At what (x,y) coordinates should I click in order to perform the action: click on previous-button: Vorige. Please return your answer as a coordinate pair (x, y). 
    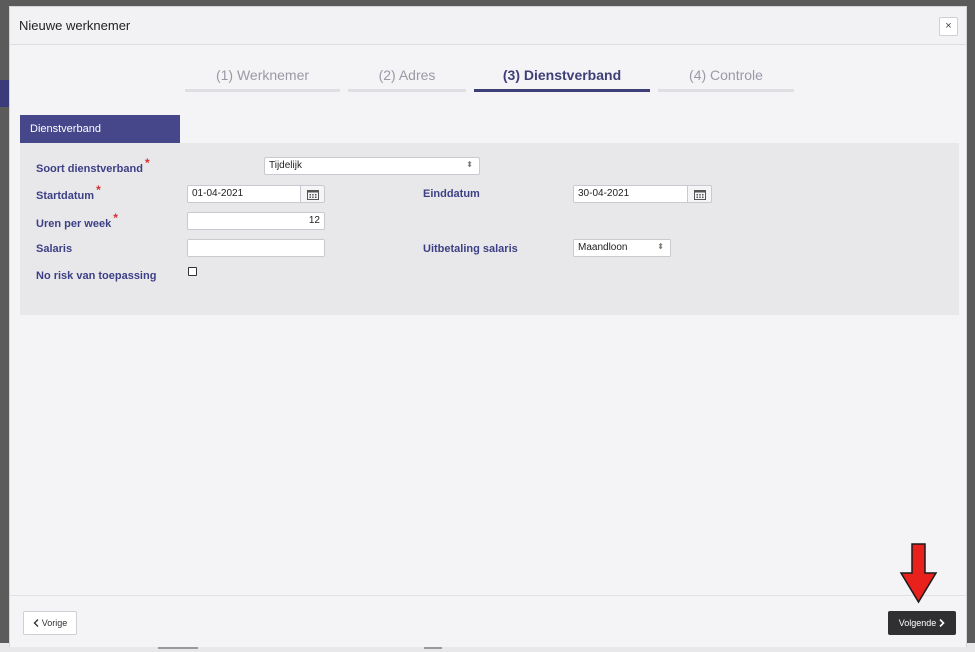
    Looking at the image, I should click on (50, 623).